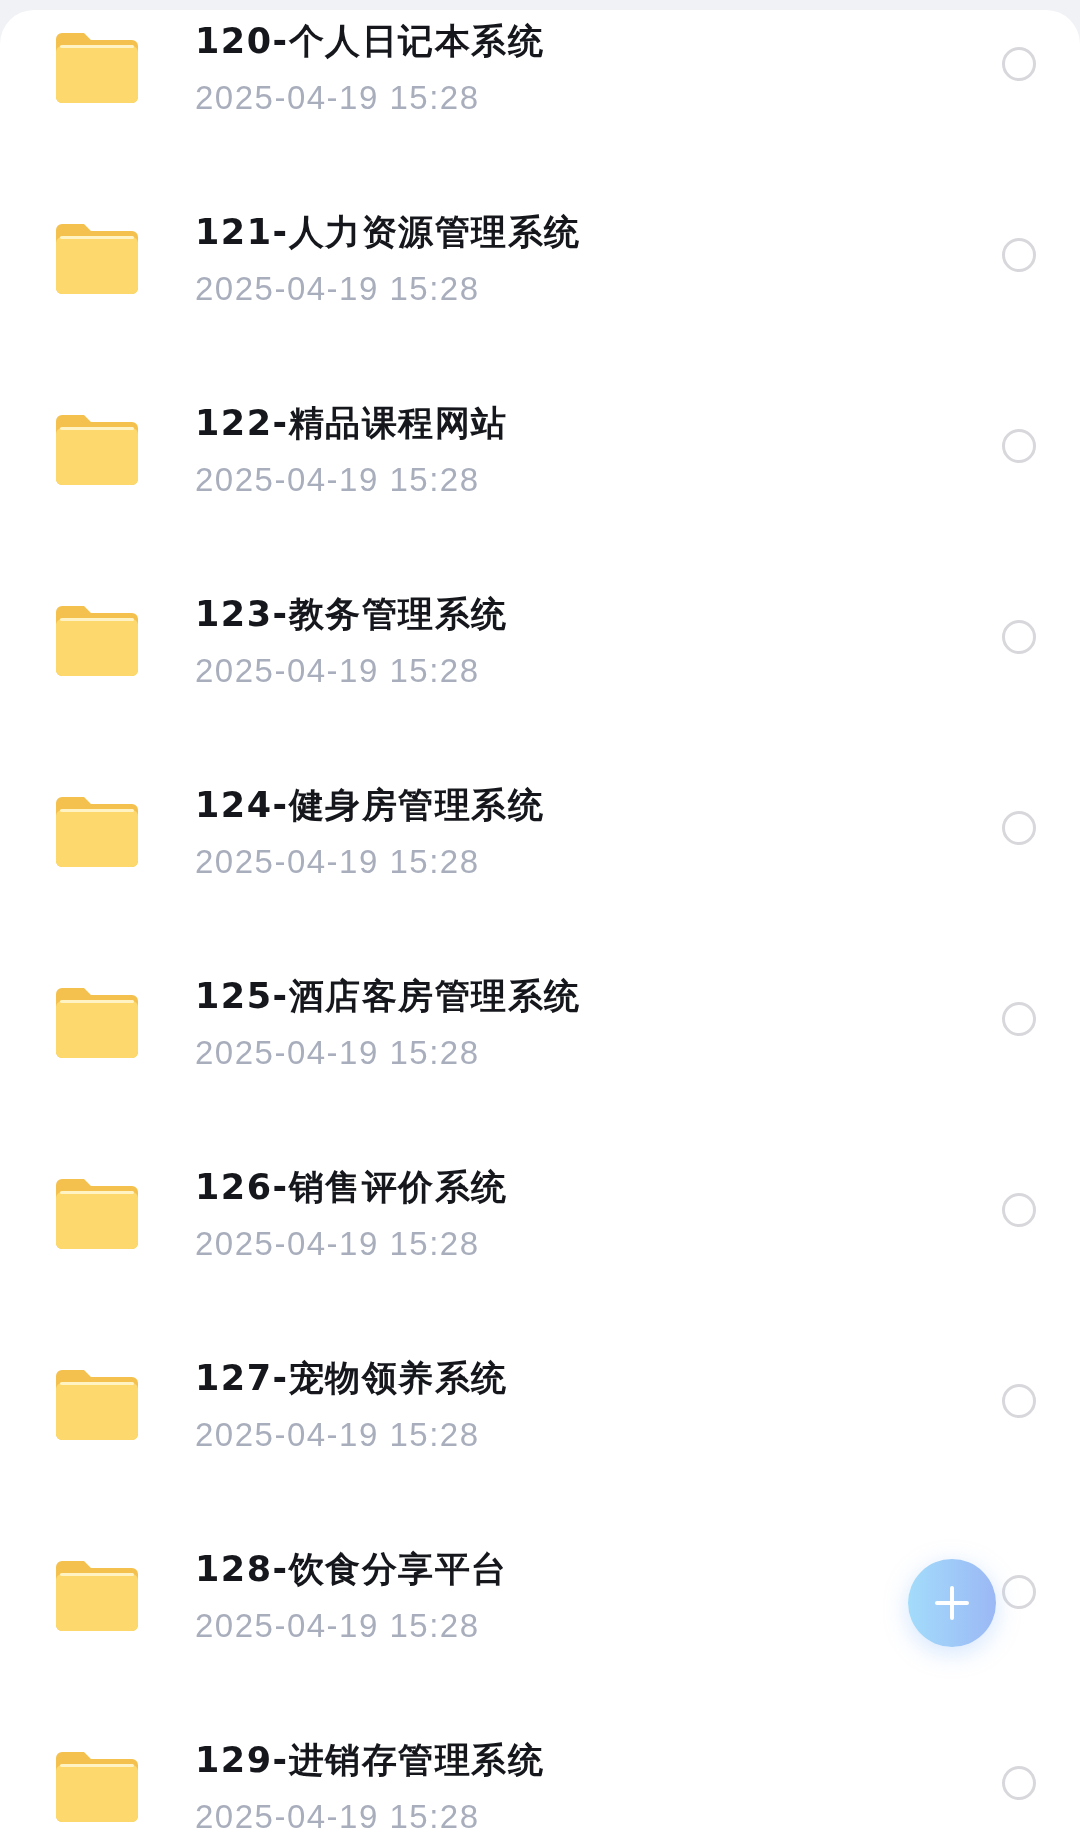  I want to click on folder-name: 129-进销存管理系统, so click(370, 1760).